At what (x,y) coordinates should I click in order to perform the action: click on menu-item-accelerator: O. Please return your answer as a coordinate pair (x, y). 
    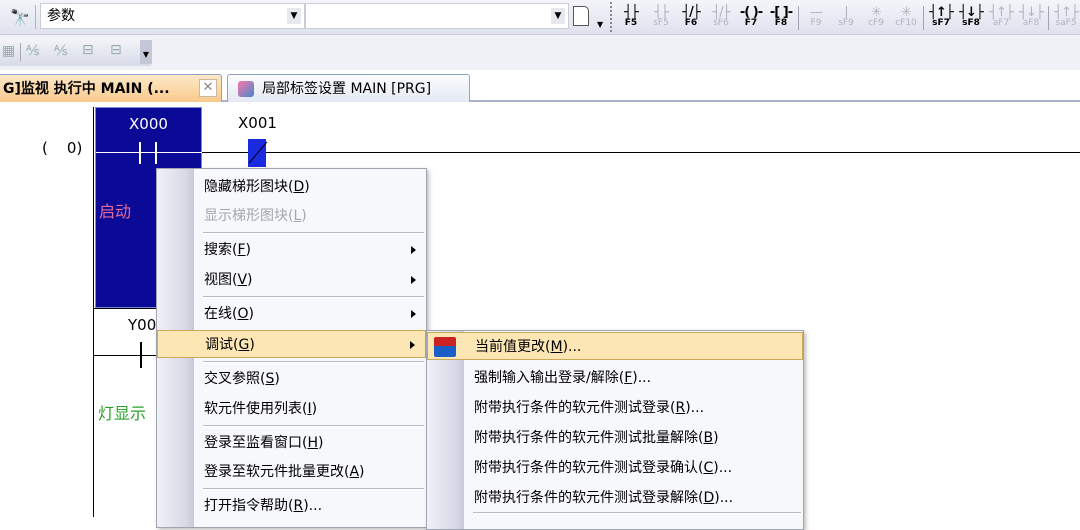
    Looking at the image, I should click on (243, 314).